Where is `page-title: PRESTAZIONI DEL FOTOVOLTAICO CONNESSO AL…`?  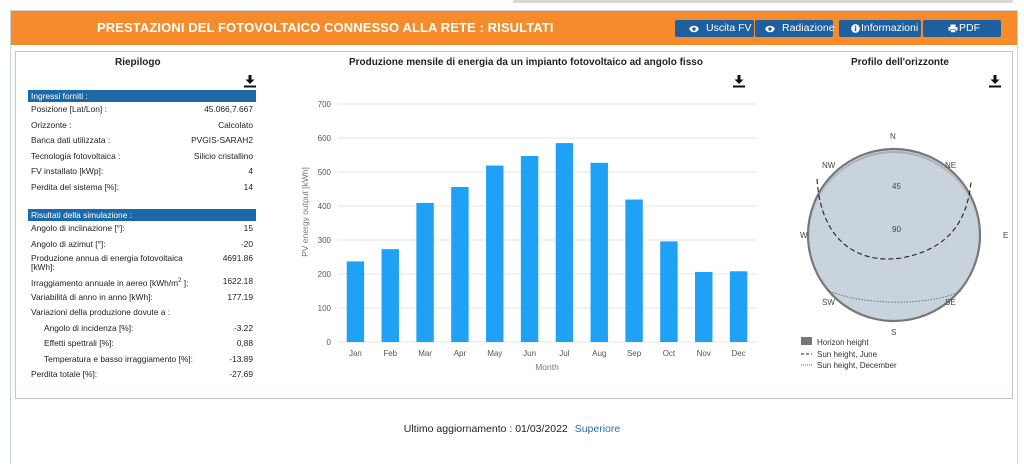 page-title: PRESTAZIONI DEL FOTOVOLTAICO CONNESSO AL… is located at coordinates (325, 27).